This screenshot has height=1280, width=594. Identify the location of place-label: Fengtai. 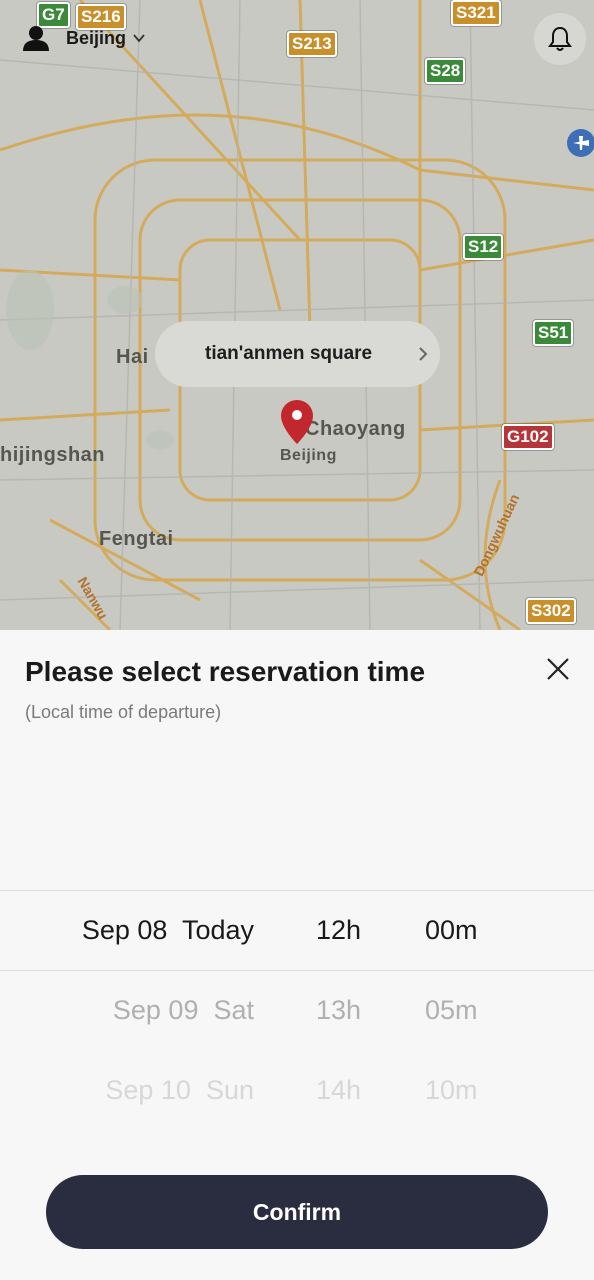
(136, 539).